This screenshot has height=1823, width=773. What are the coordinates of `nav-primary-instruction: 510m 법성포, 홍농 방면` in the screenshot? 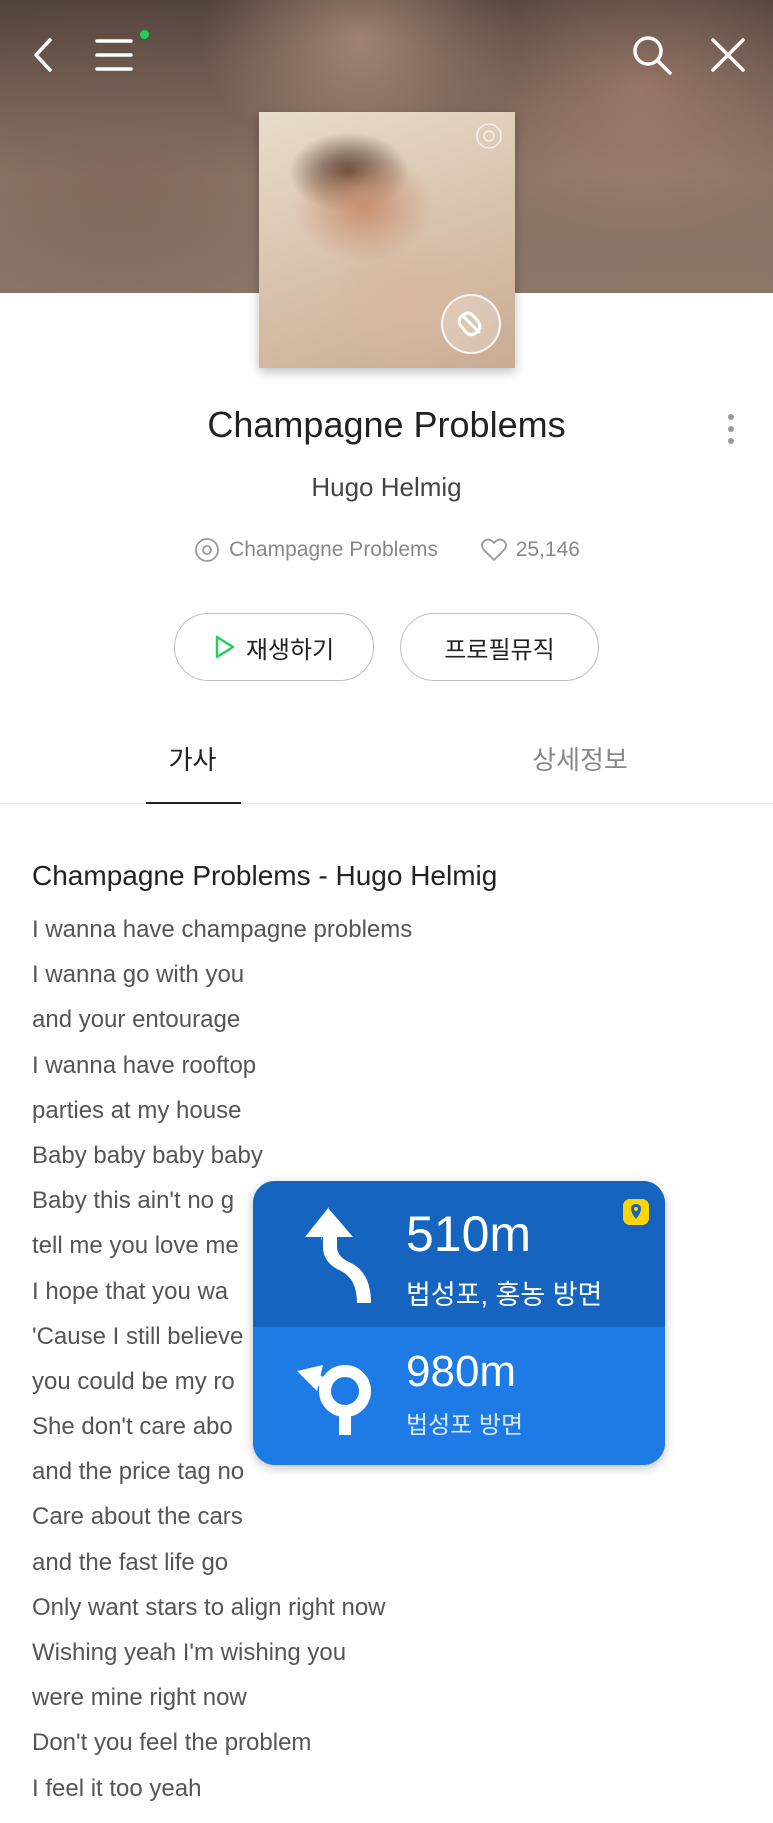 It's located at (459, 1254).